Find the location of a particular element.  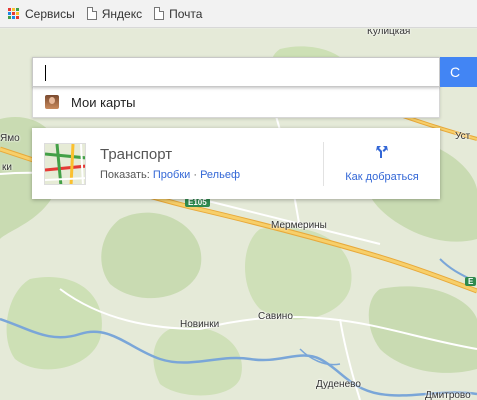

apps-grid-icon is located at coordinates (14, 13).